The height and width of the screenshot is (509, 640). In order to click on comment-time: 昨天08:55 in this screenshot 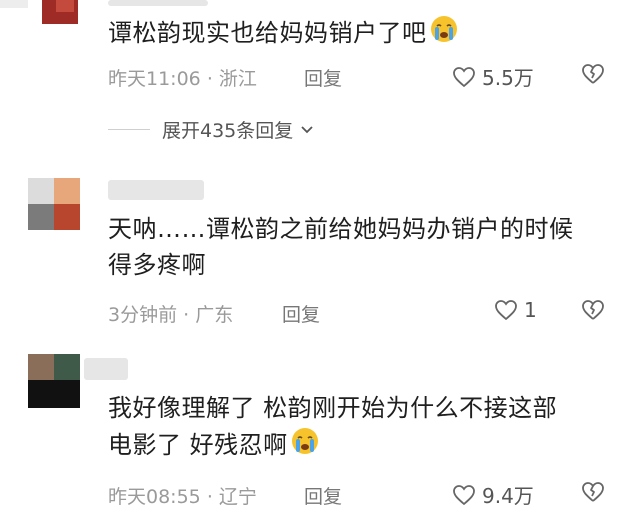, I will do `click(154, 497)`.